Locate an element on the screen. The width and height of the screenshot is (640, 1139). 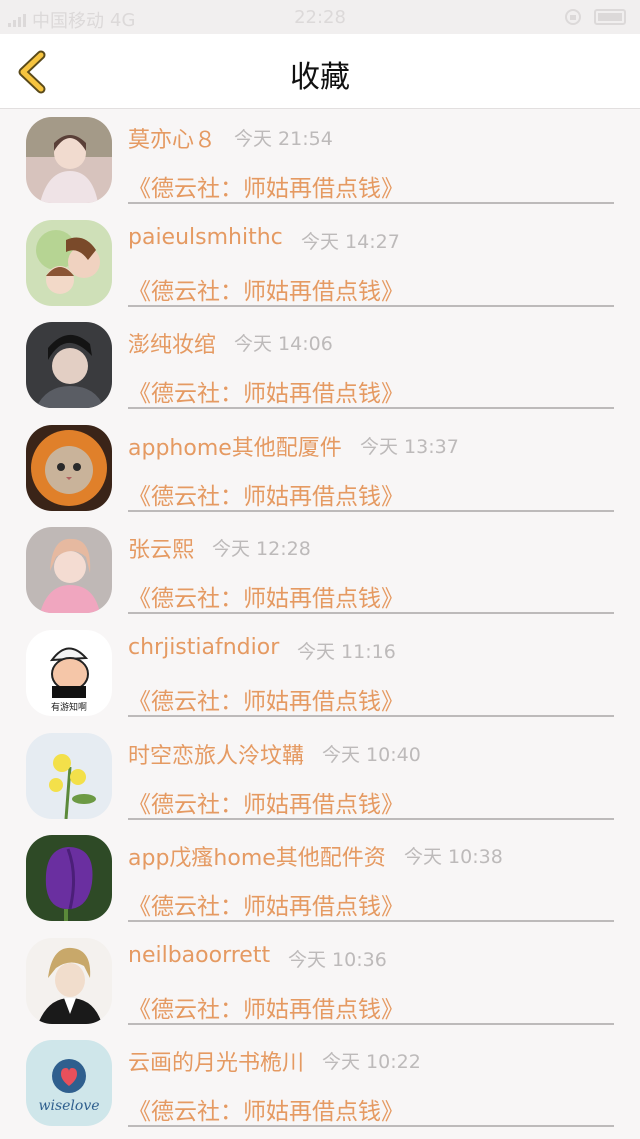
post-time: 今天 10:22 is located at coordinates (371, 1062).